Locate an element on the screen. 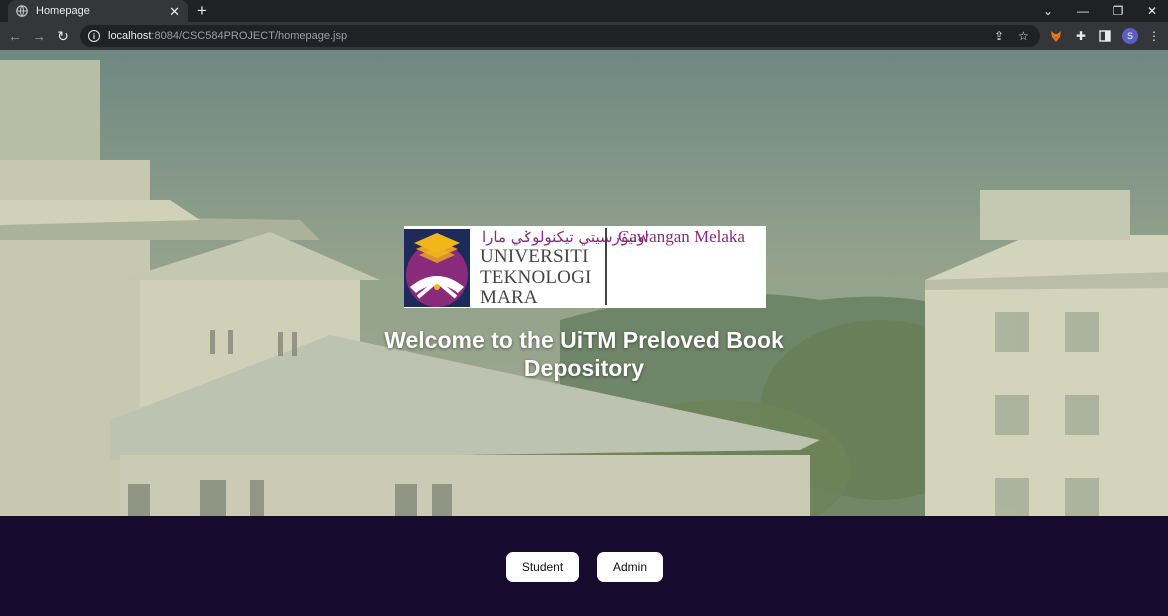  forward-icon: → is located at coordinates (39, 36).